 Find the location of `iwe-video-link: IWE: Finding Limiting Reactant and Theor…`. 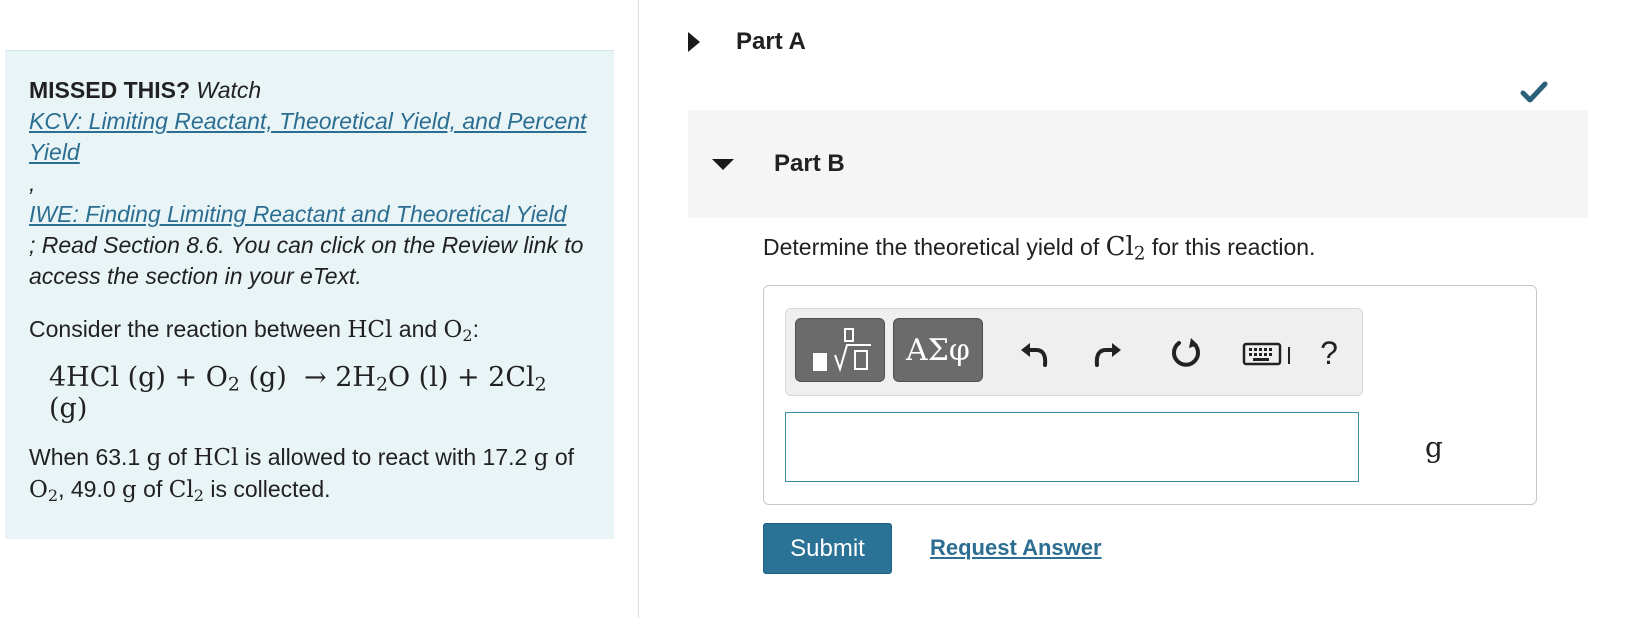

iwe-video-link: IWE: Finding Limiting Reactant and Theor… is located at coordinates (309, 214).